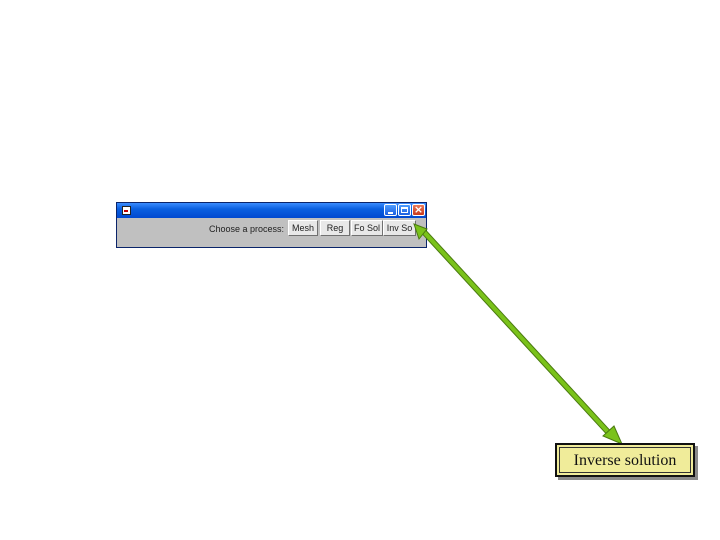 Image resolution: width=720 pixels, height=540 pixels. I want to click on inverse-solution-callout: Inverse solution, so click(625, 460).